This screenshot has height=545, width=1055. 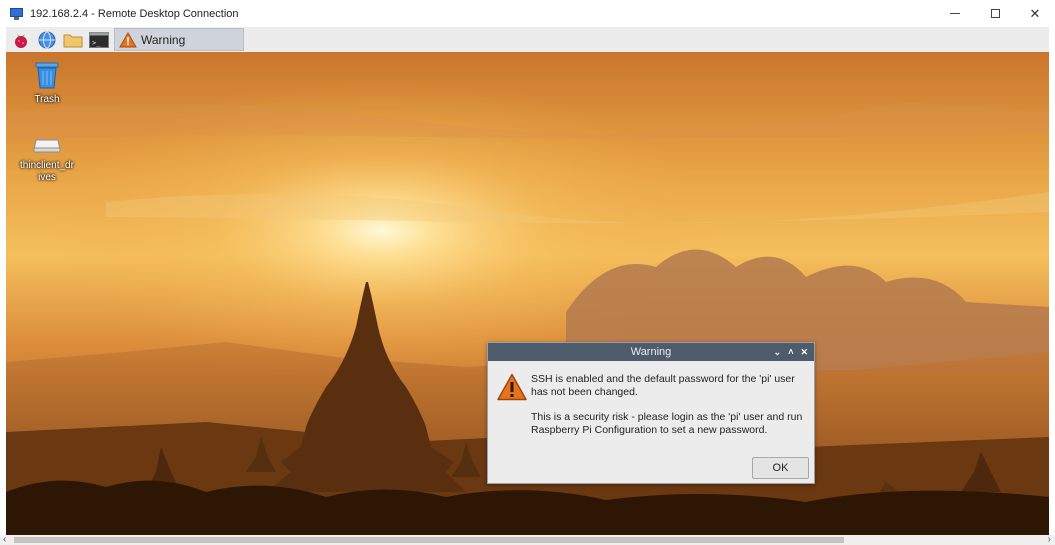 I want to click on window-controls: ✕, so click(x=995, y=13).